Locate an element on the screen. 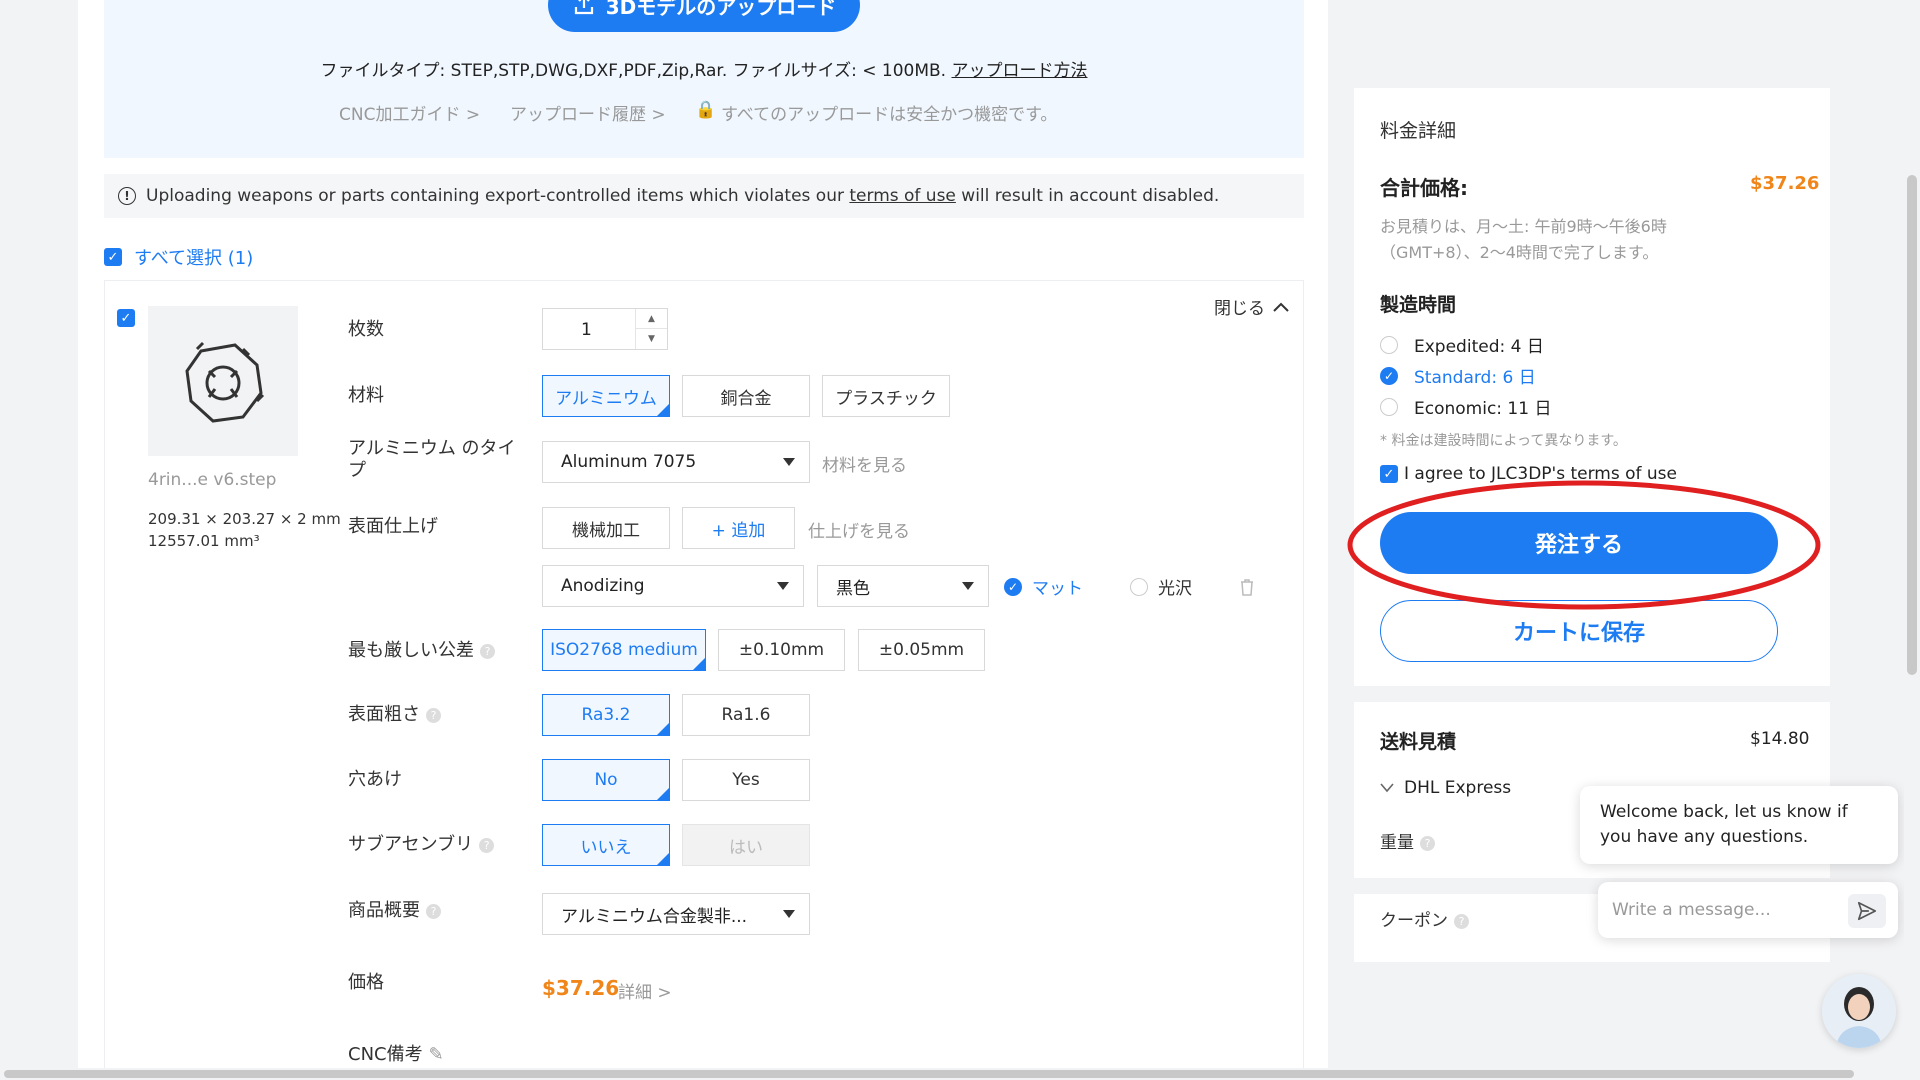 The image size is (1920, 1080). material-option-aluminum: アルミニウム is located at coordinates (606, 396).